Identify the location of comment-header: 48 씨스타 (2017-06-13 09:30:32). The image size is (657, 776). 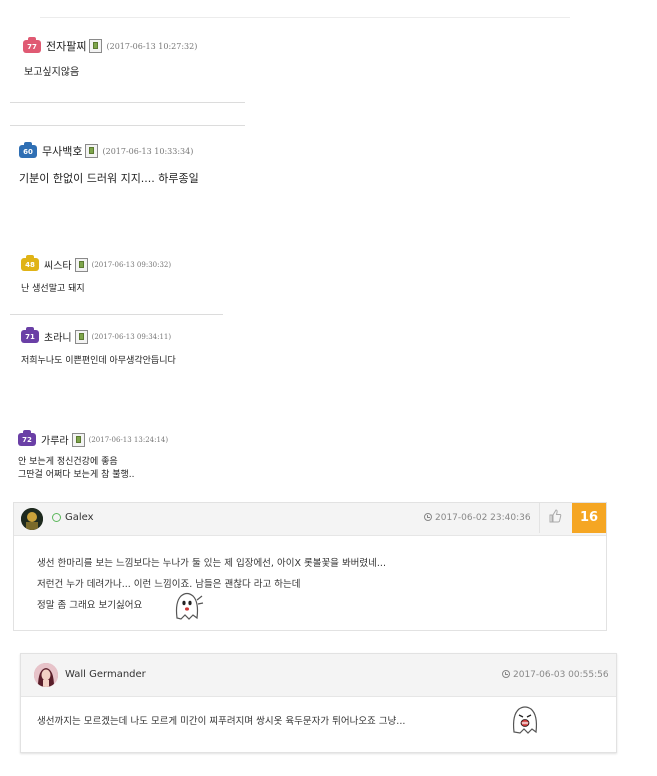
(96, 263).